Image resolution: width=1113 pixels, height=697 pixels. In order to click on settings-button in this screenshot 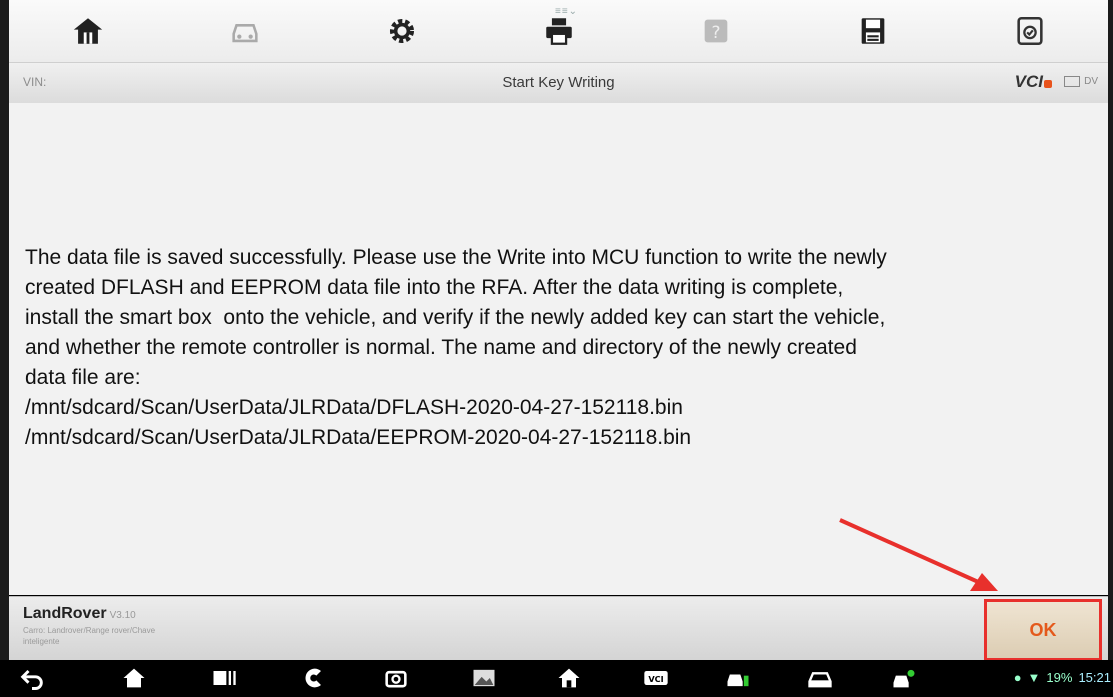, I will do `click(402, 31)`.